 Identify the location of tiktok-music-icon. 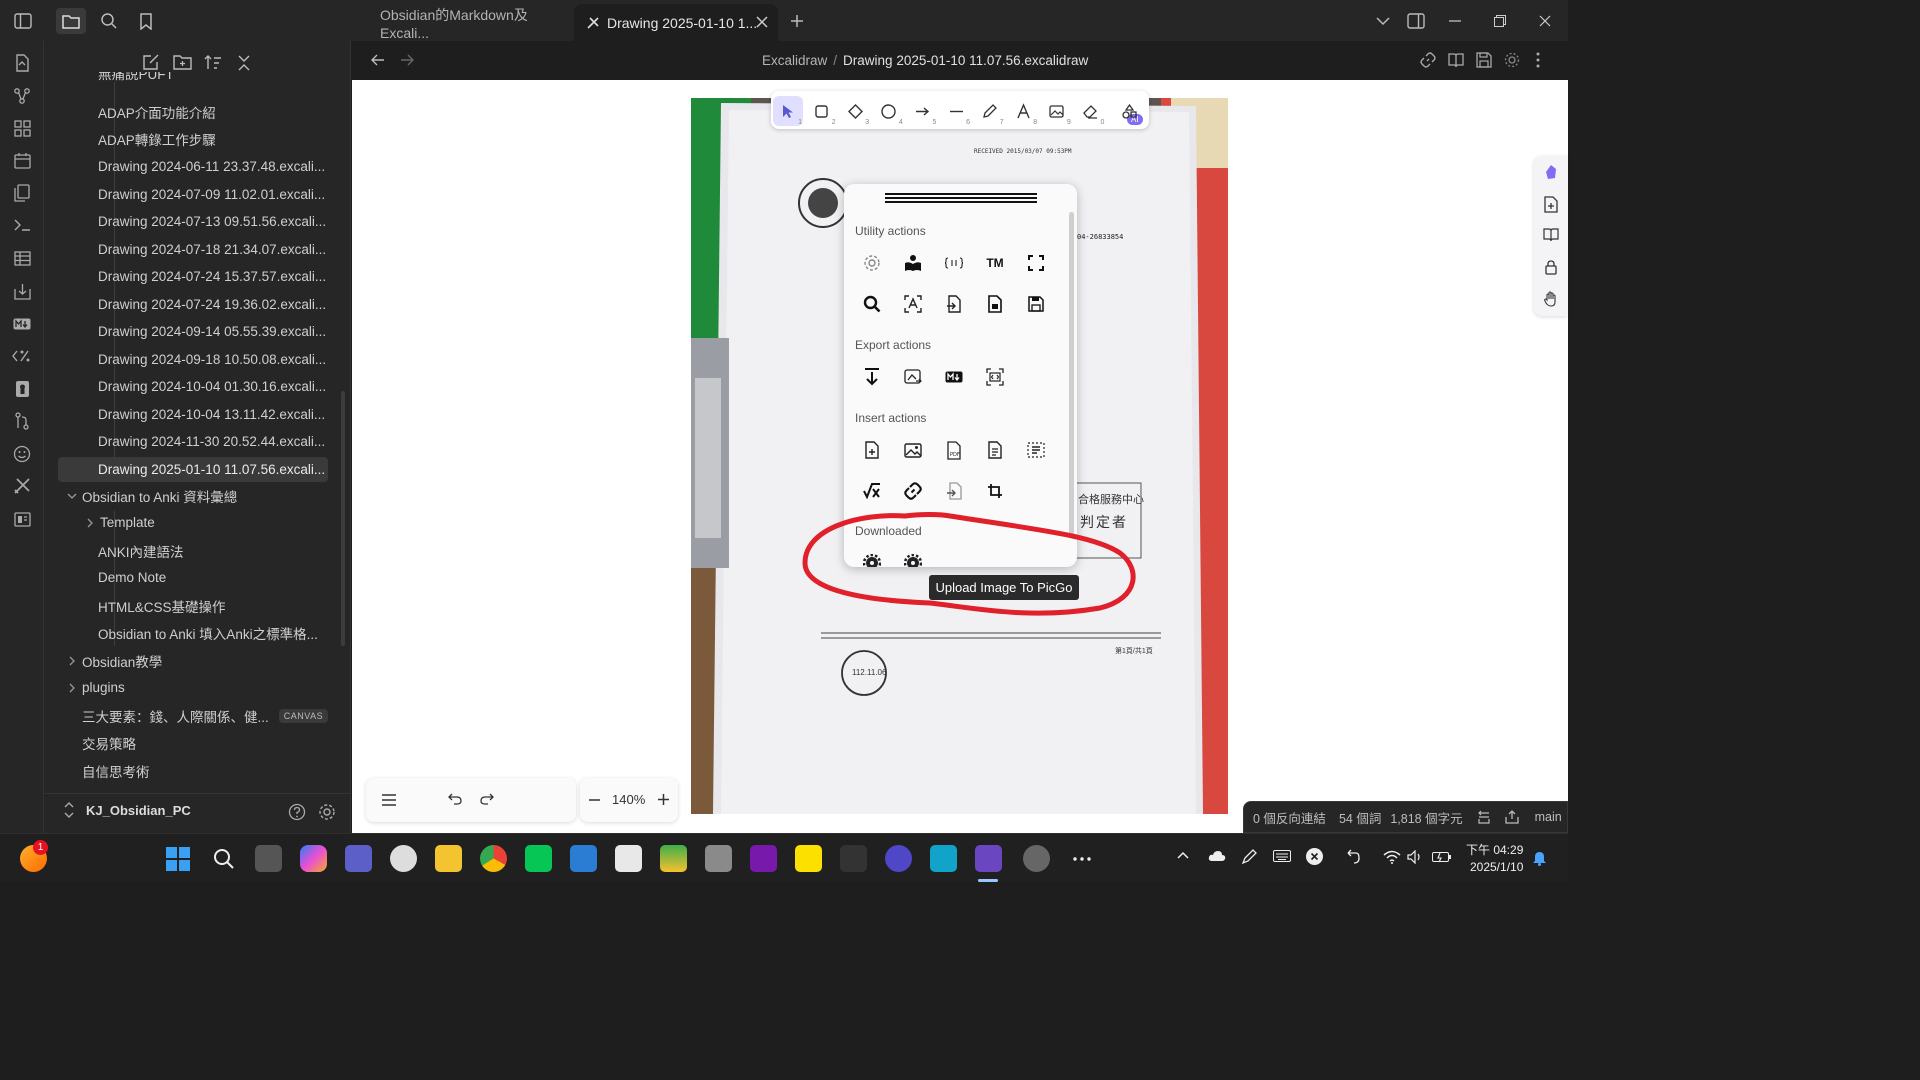
(943, 858).